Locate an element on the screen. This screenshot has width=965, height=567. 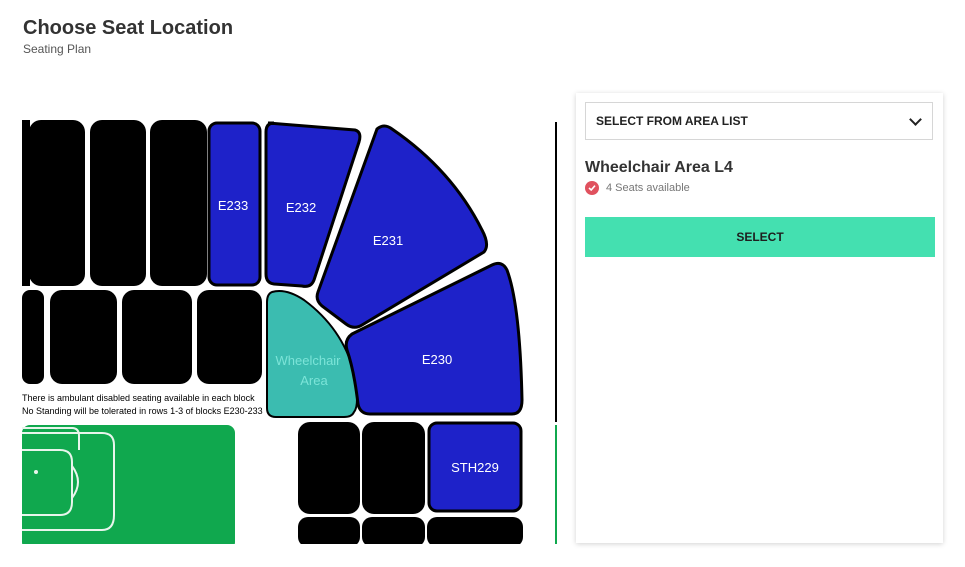
block-label-e230: E230 is located at coordinates (437, 359).